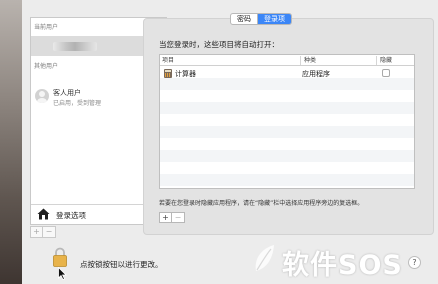  Describe the element at coordinates (36, 232) in the screenshot. I see `add-user-button: +` at that location.